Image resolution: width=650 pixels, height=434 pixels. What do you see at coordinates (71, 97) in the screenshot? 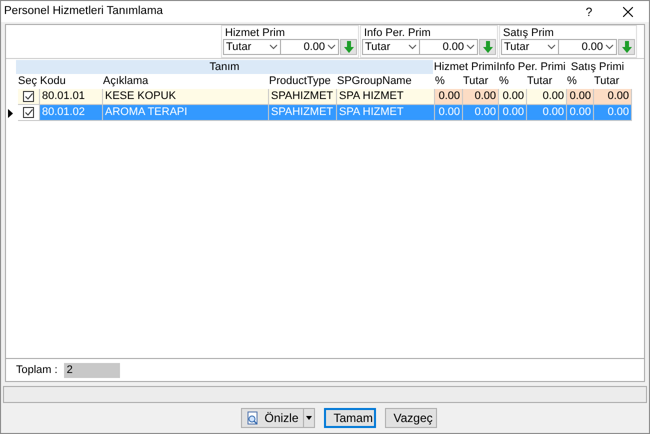
I see `table-cell: 80.01.01` at bounding box center [71, 97].